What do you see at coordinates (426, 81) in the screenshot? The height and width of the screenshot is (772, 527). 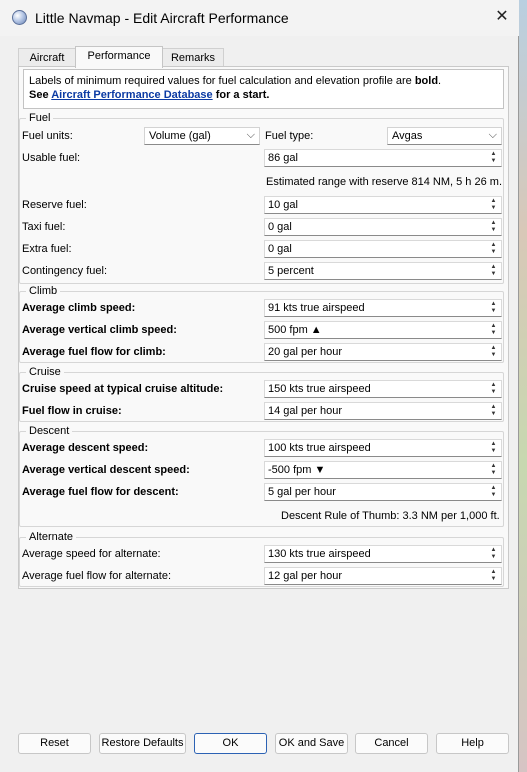 I see `info-bold-word: bold` at bounding box center [426, 81].